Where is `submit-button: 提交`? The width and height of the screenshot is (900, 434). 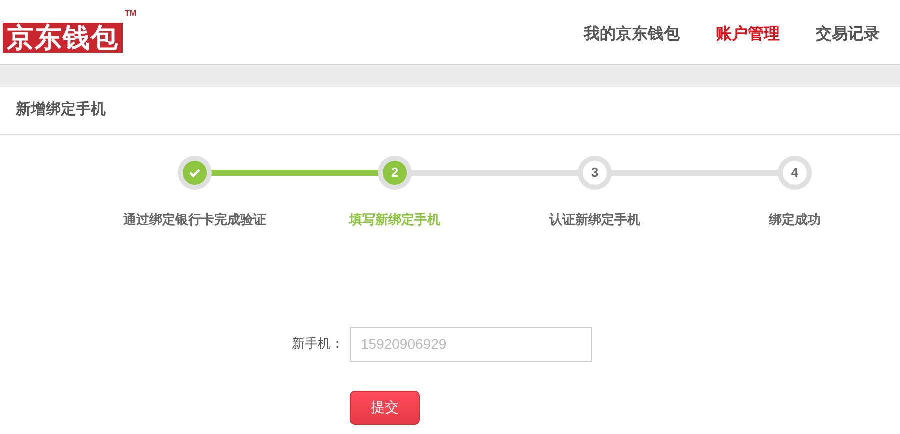
submit-button: 提交 is located at coordinates (385, 407).